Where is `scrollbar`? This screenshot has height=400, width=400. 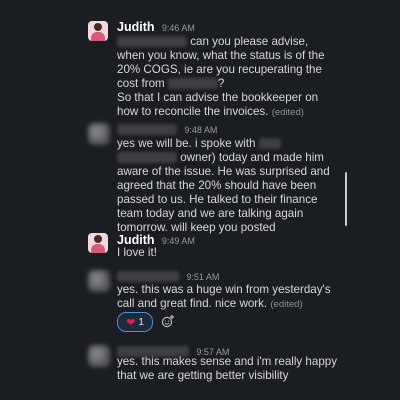 scrollbar is located at coordinates (346, 199).